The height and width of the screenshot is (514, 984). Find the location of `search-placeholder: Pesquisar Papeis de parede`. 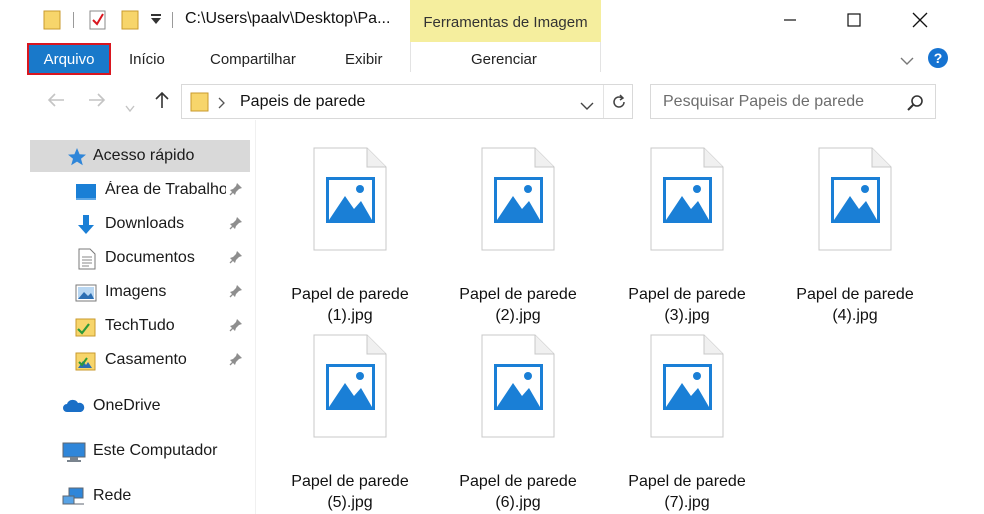

search-placeholder: Pesquisar Papeis de parede is located at coordinates (764, 101).